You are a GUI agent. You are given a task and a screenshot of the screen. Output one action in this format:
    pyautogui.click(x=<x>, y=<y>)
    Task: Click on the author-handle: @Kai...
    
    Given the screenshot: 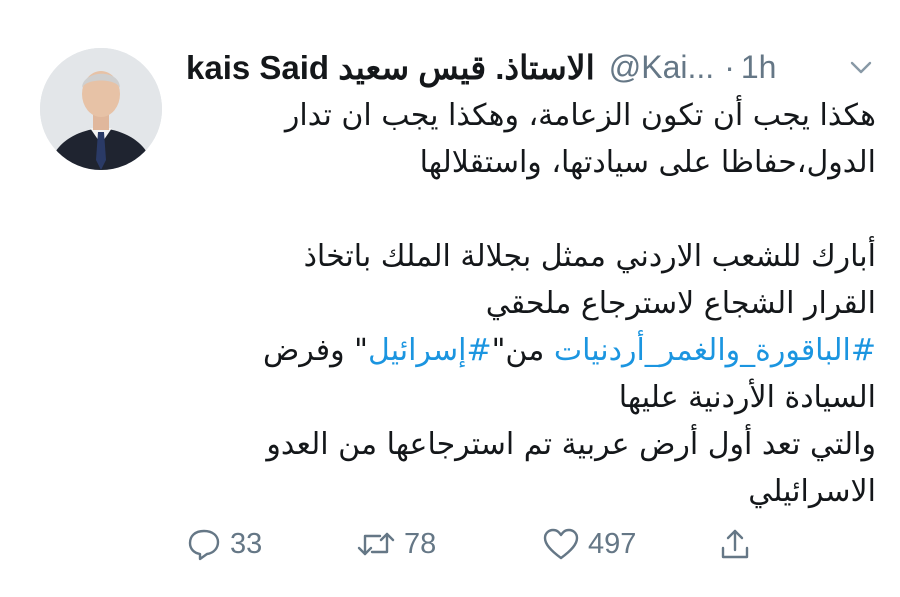 What is the action you would take?
    pyautogui.click(x=661, y=67)
    